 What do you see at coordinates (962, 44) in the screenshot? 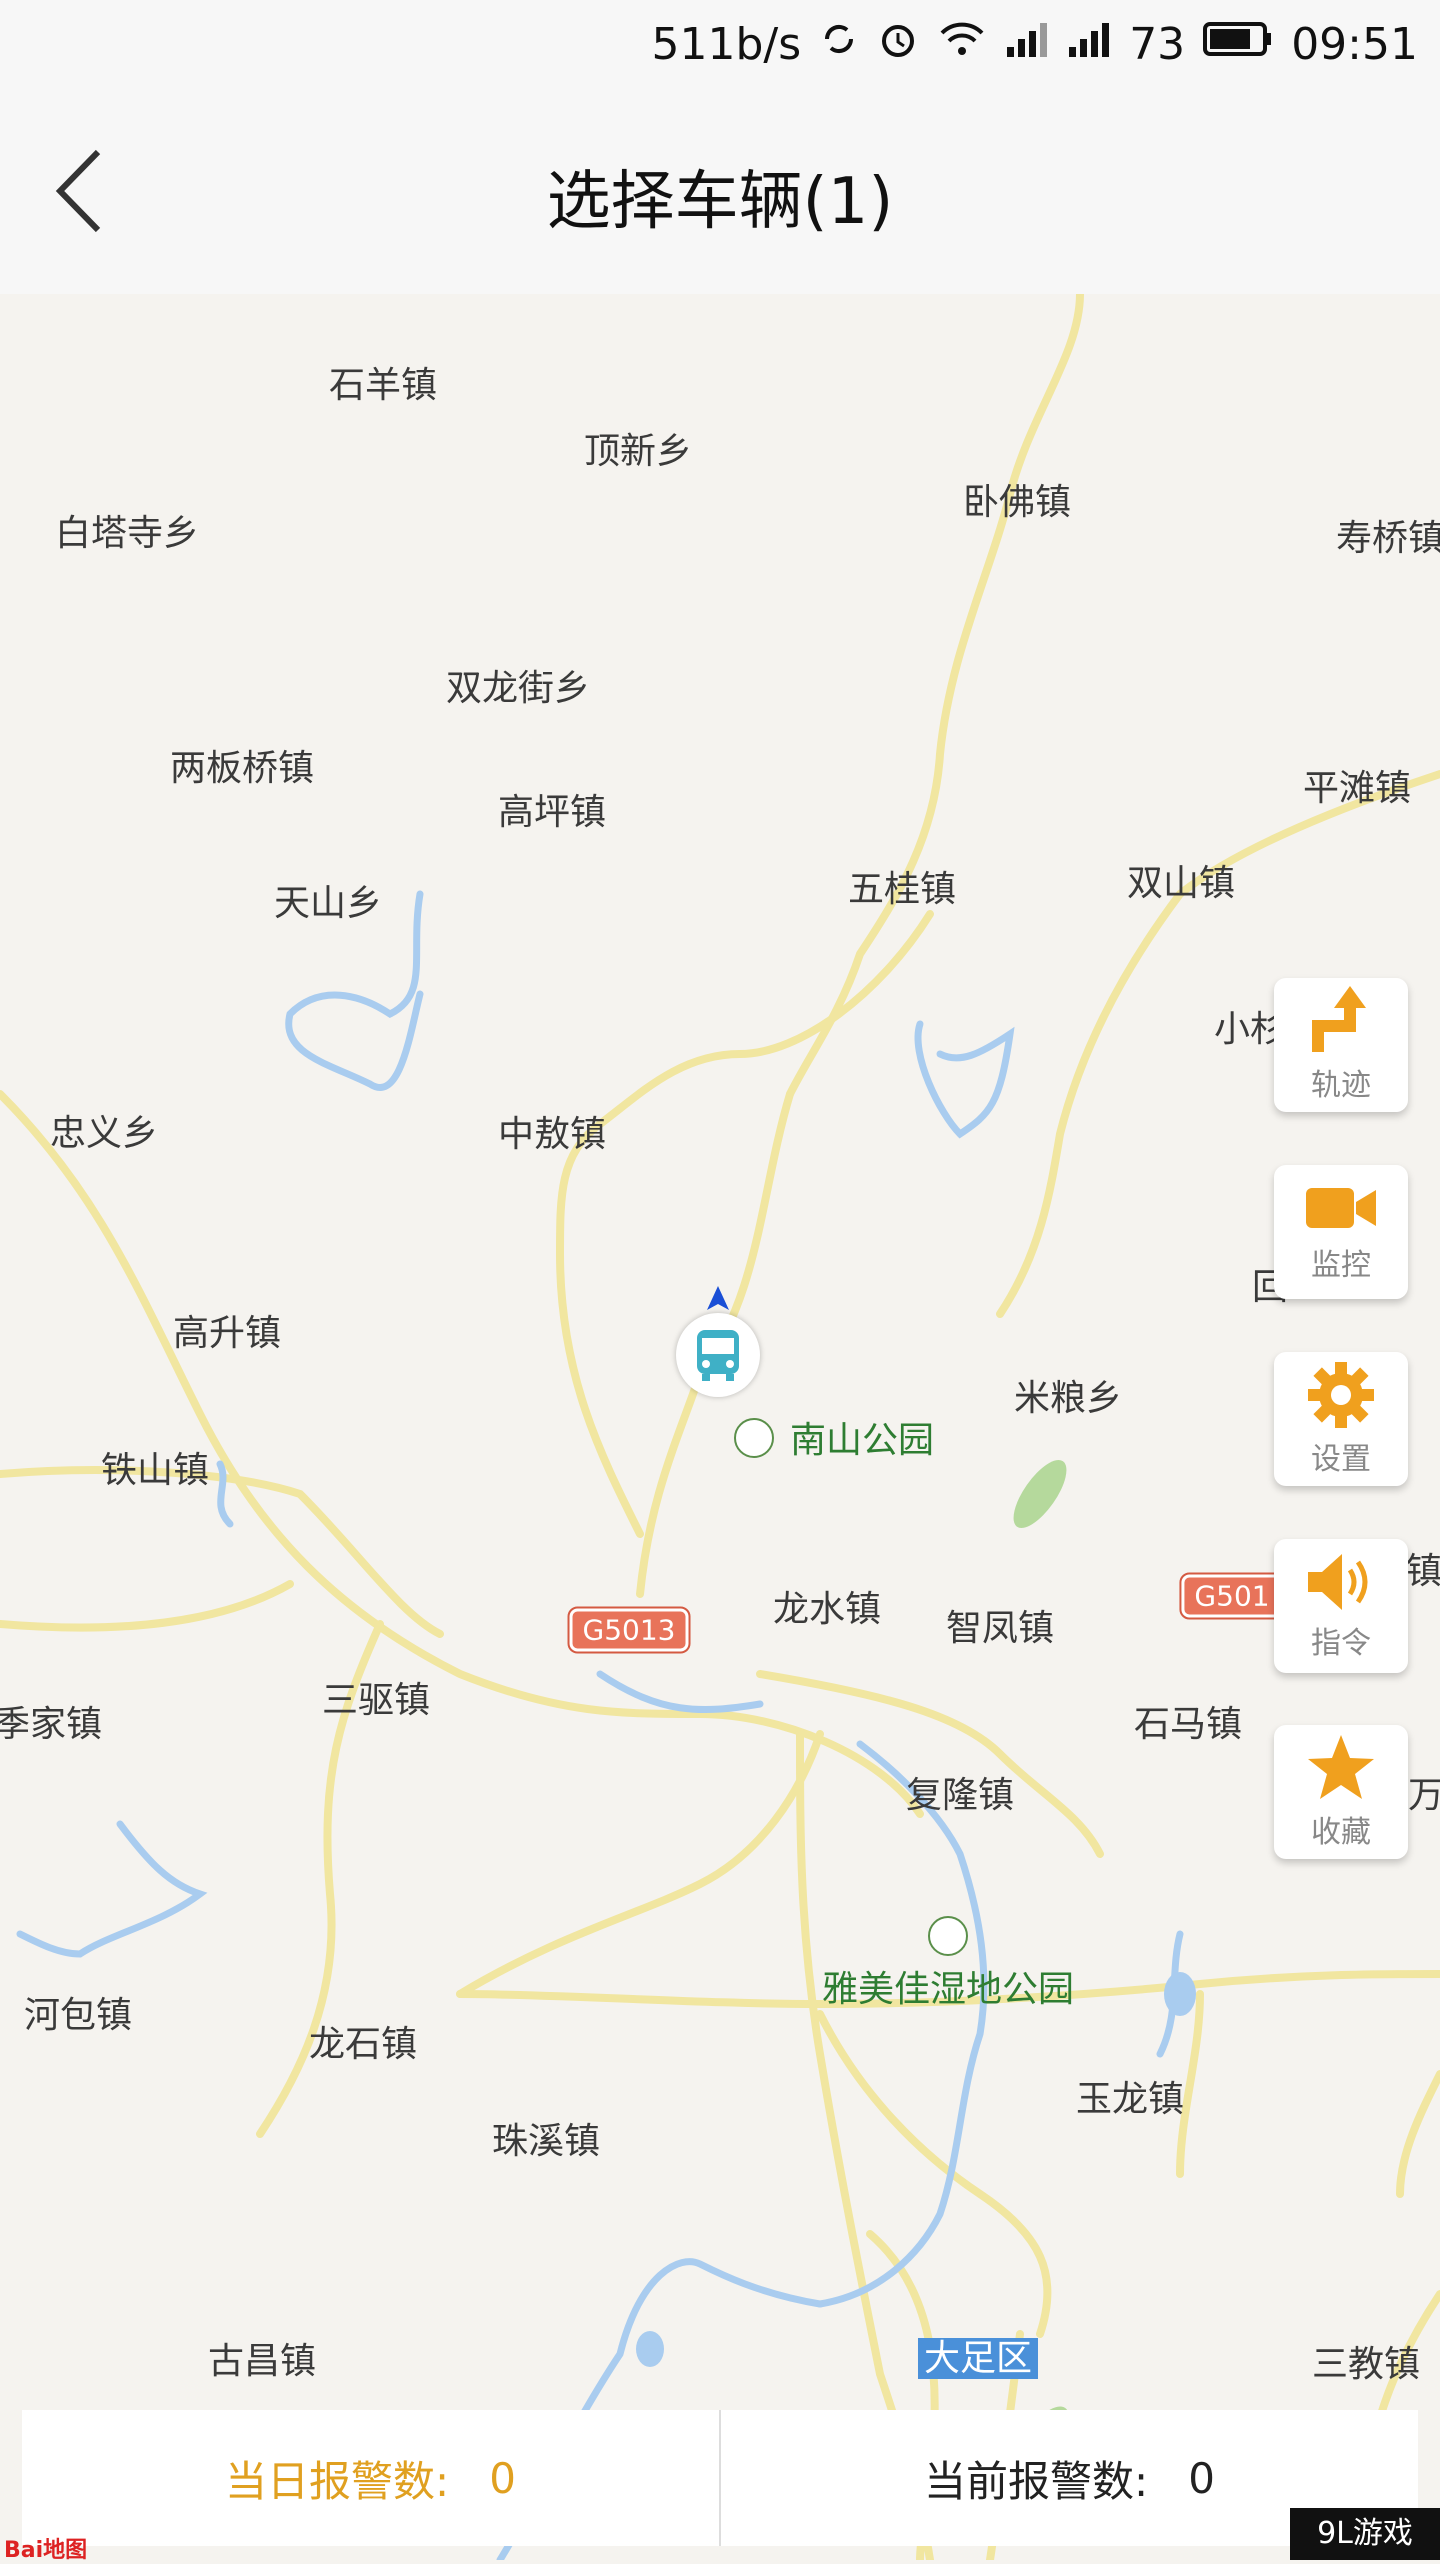
I see `wifi-icon` at bounding box center [962, 44].